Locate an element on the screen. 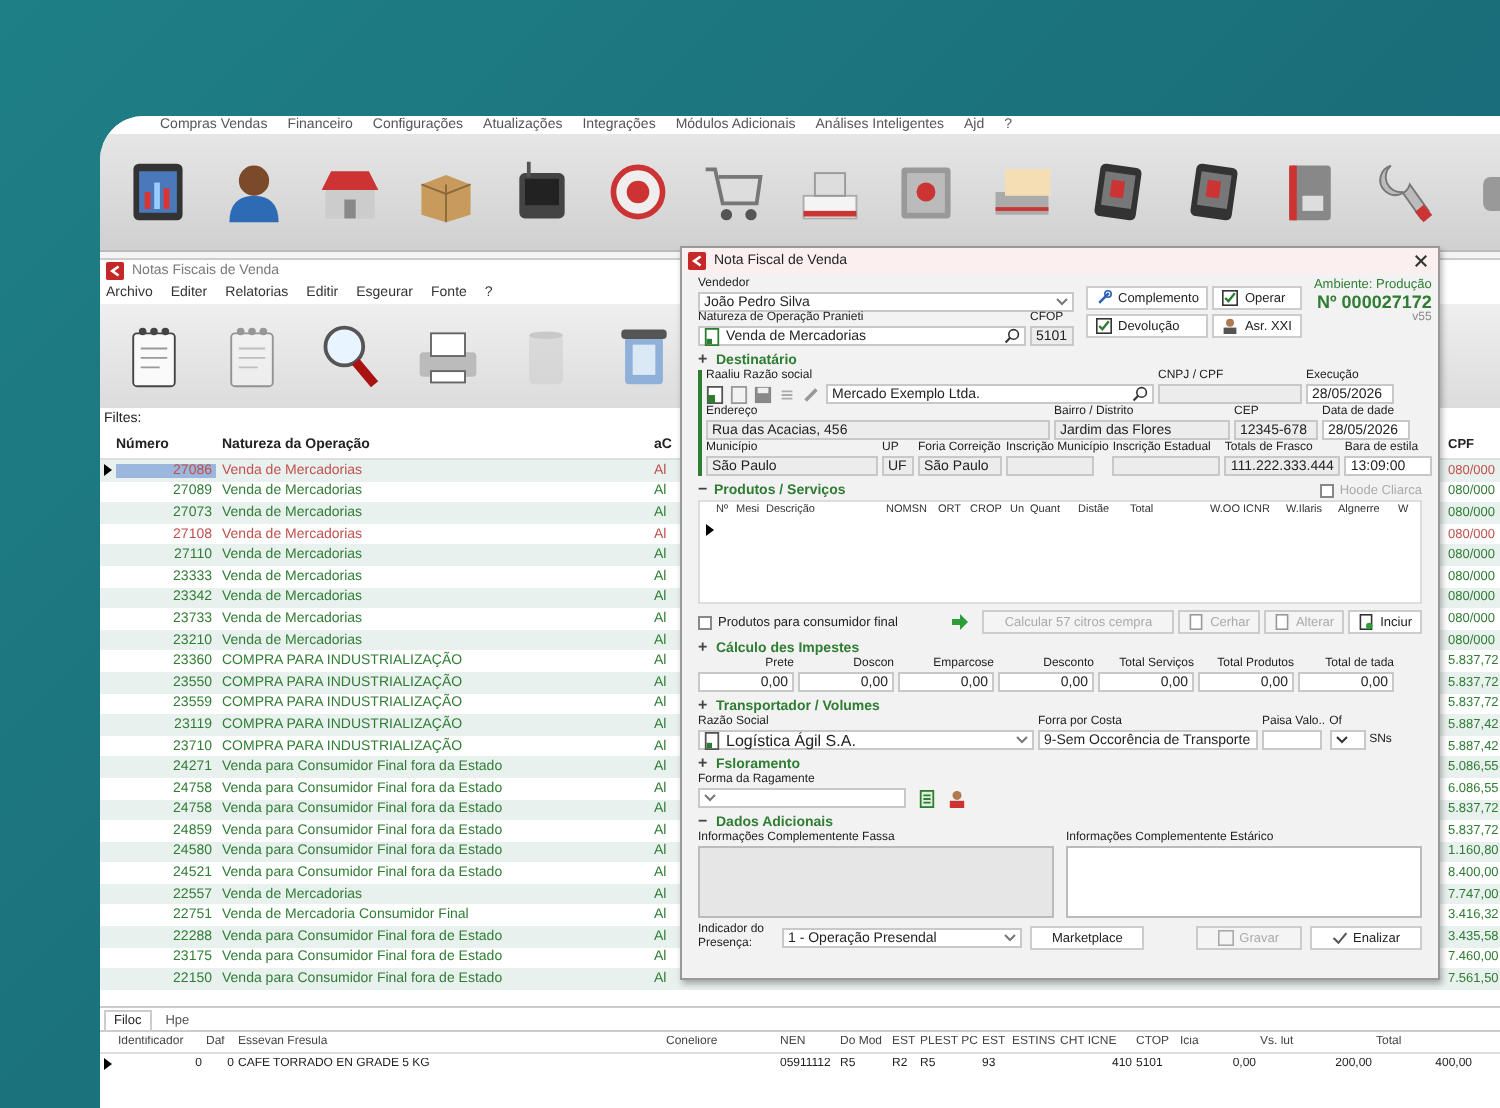  link-icon is located at coordinates (1104, 298).